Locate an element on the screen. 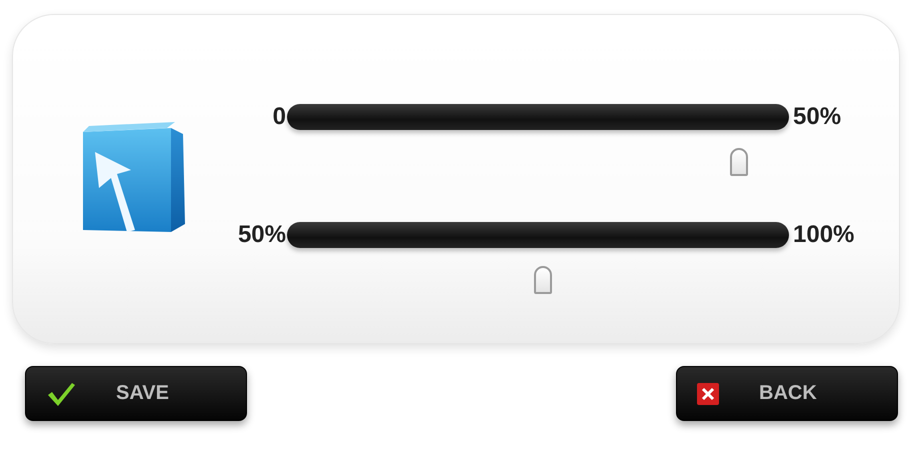  back-button: BACK is located at coordinates (787, 393).